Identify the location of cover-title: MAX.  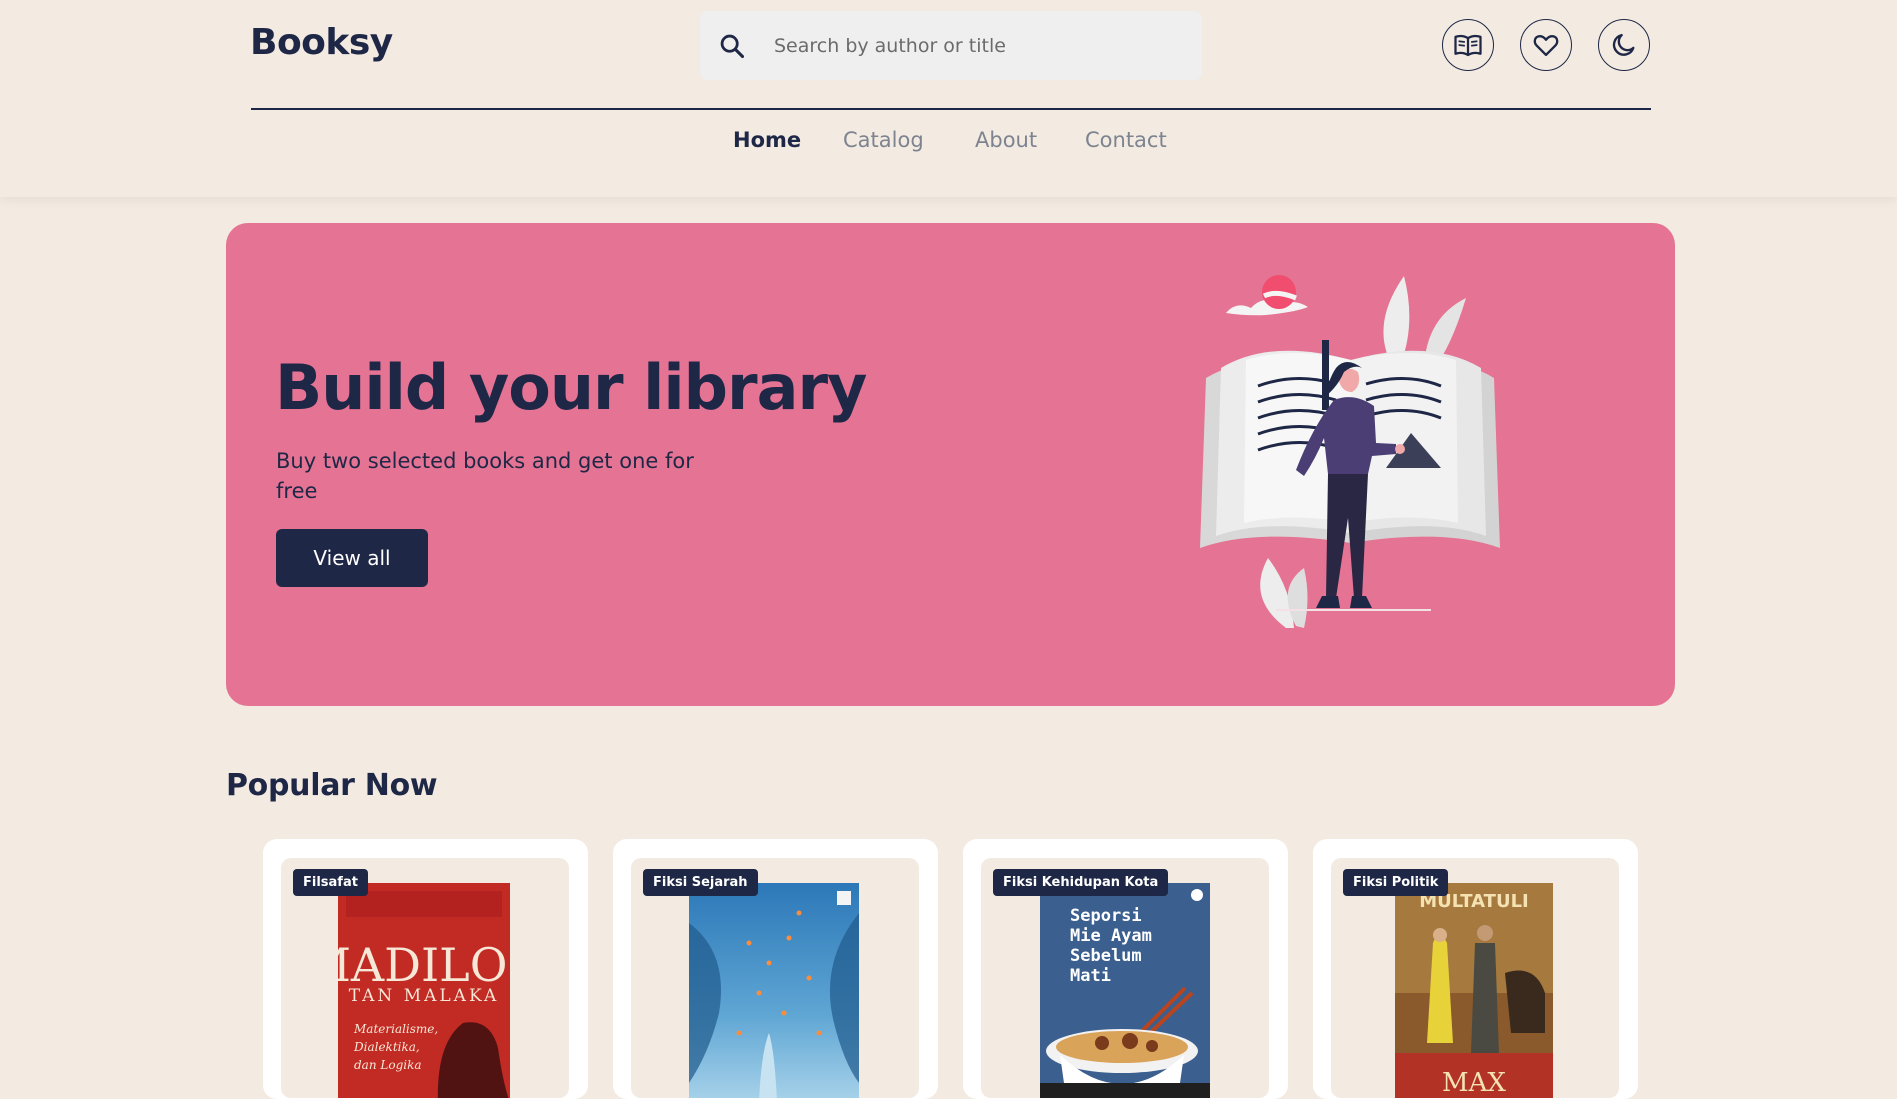
(1474, 1083).